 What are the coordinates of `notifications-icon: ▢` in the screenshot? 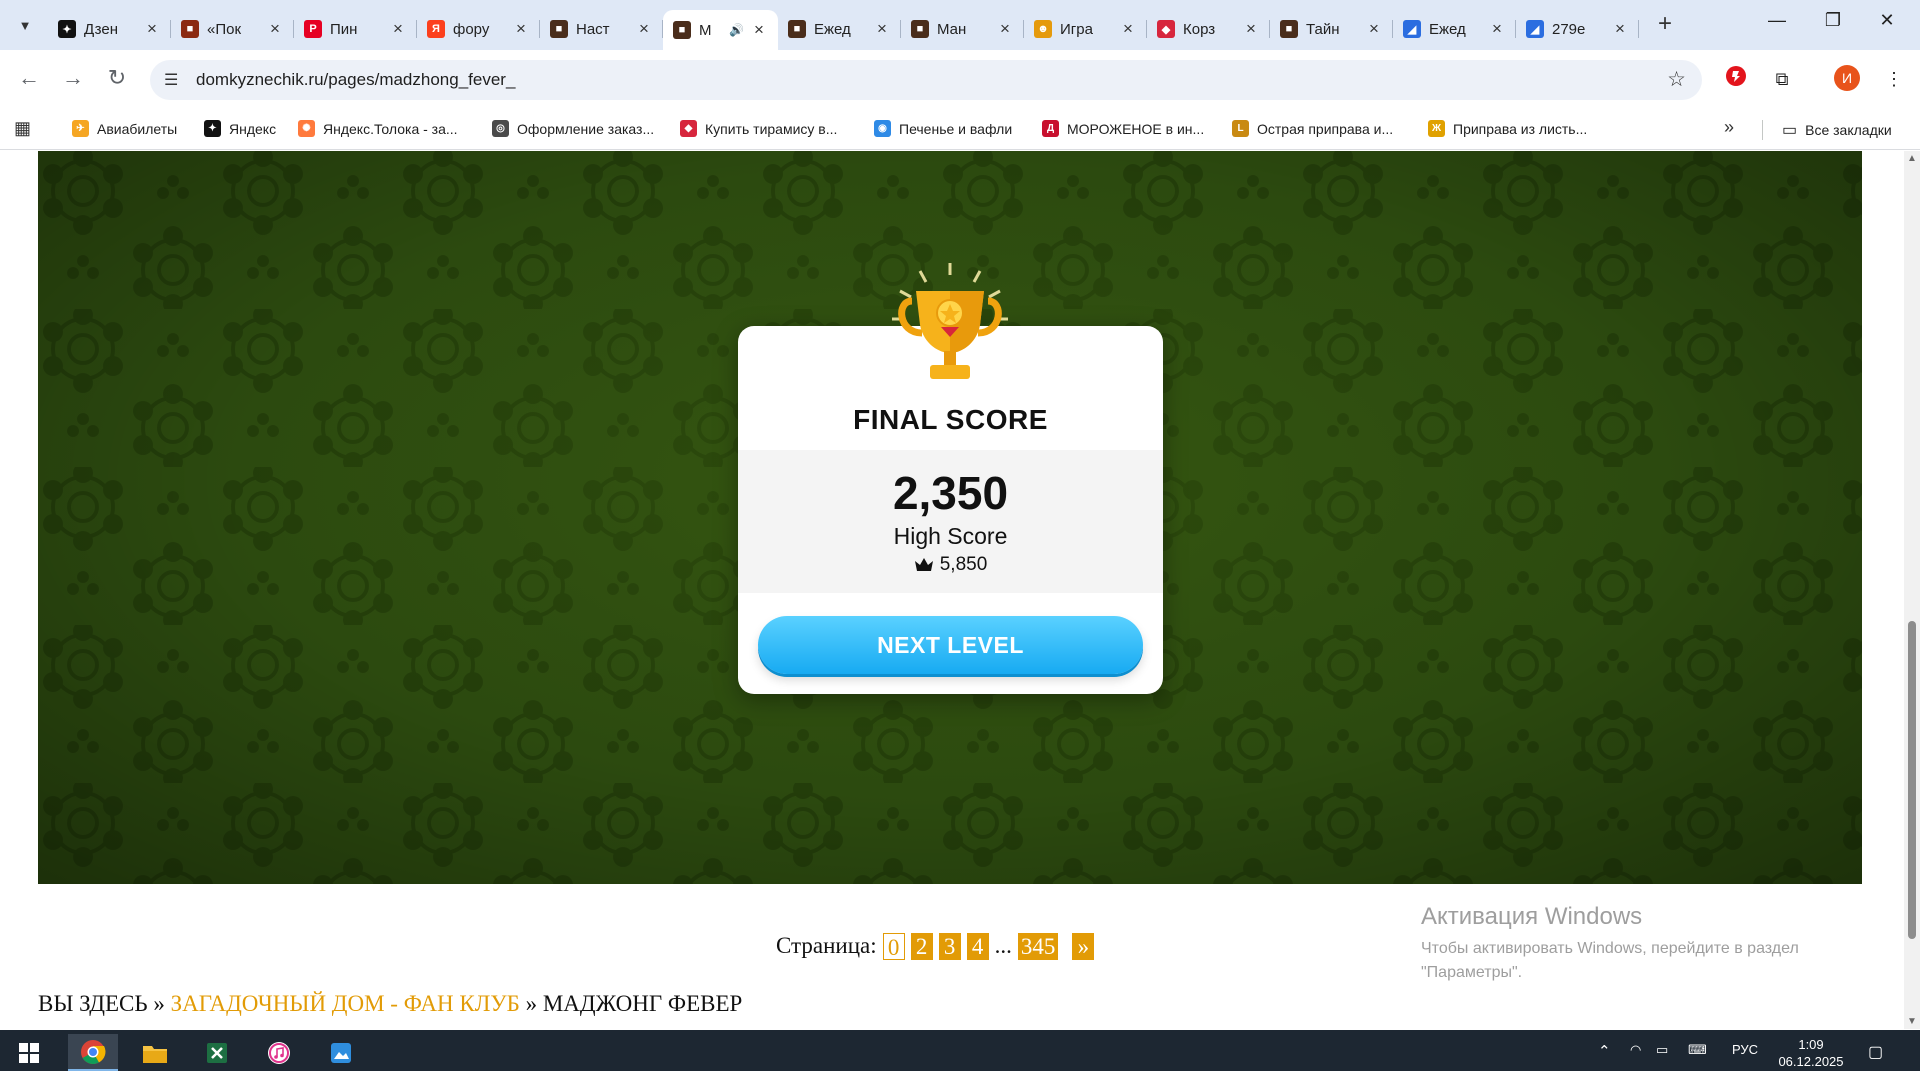 It's located at (1875, 1052).